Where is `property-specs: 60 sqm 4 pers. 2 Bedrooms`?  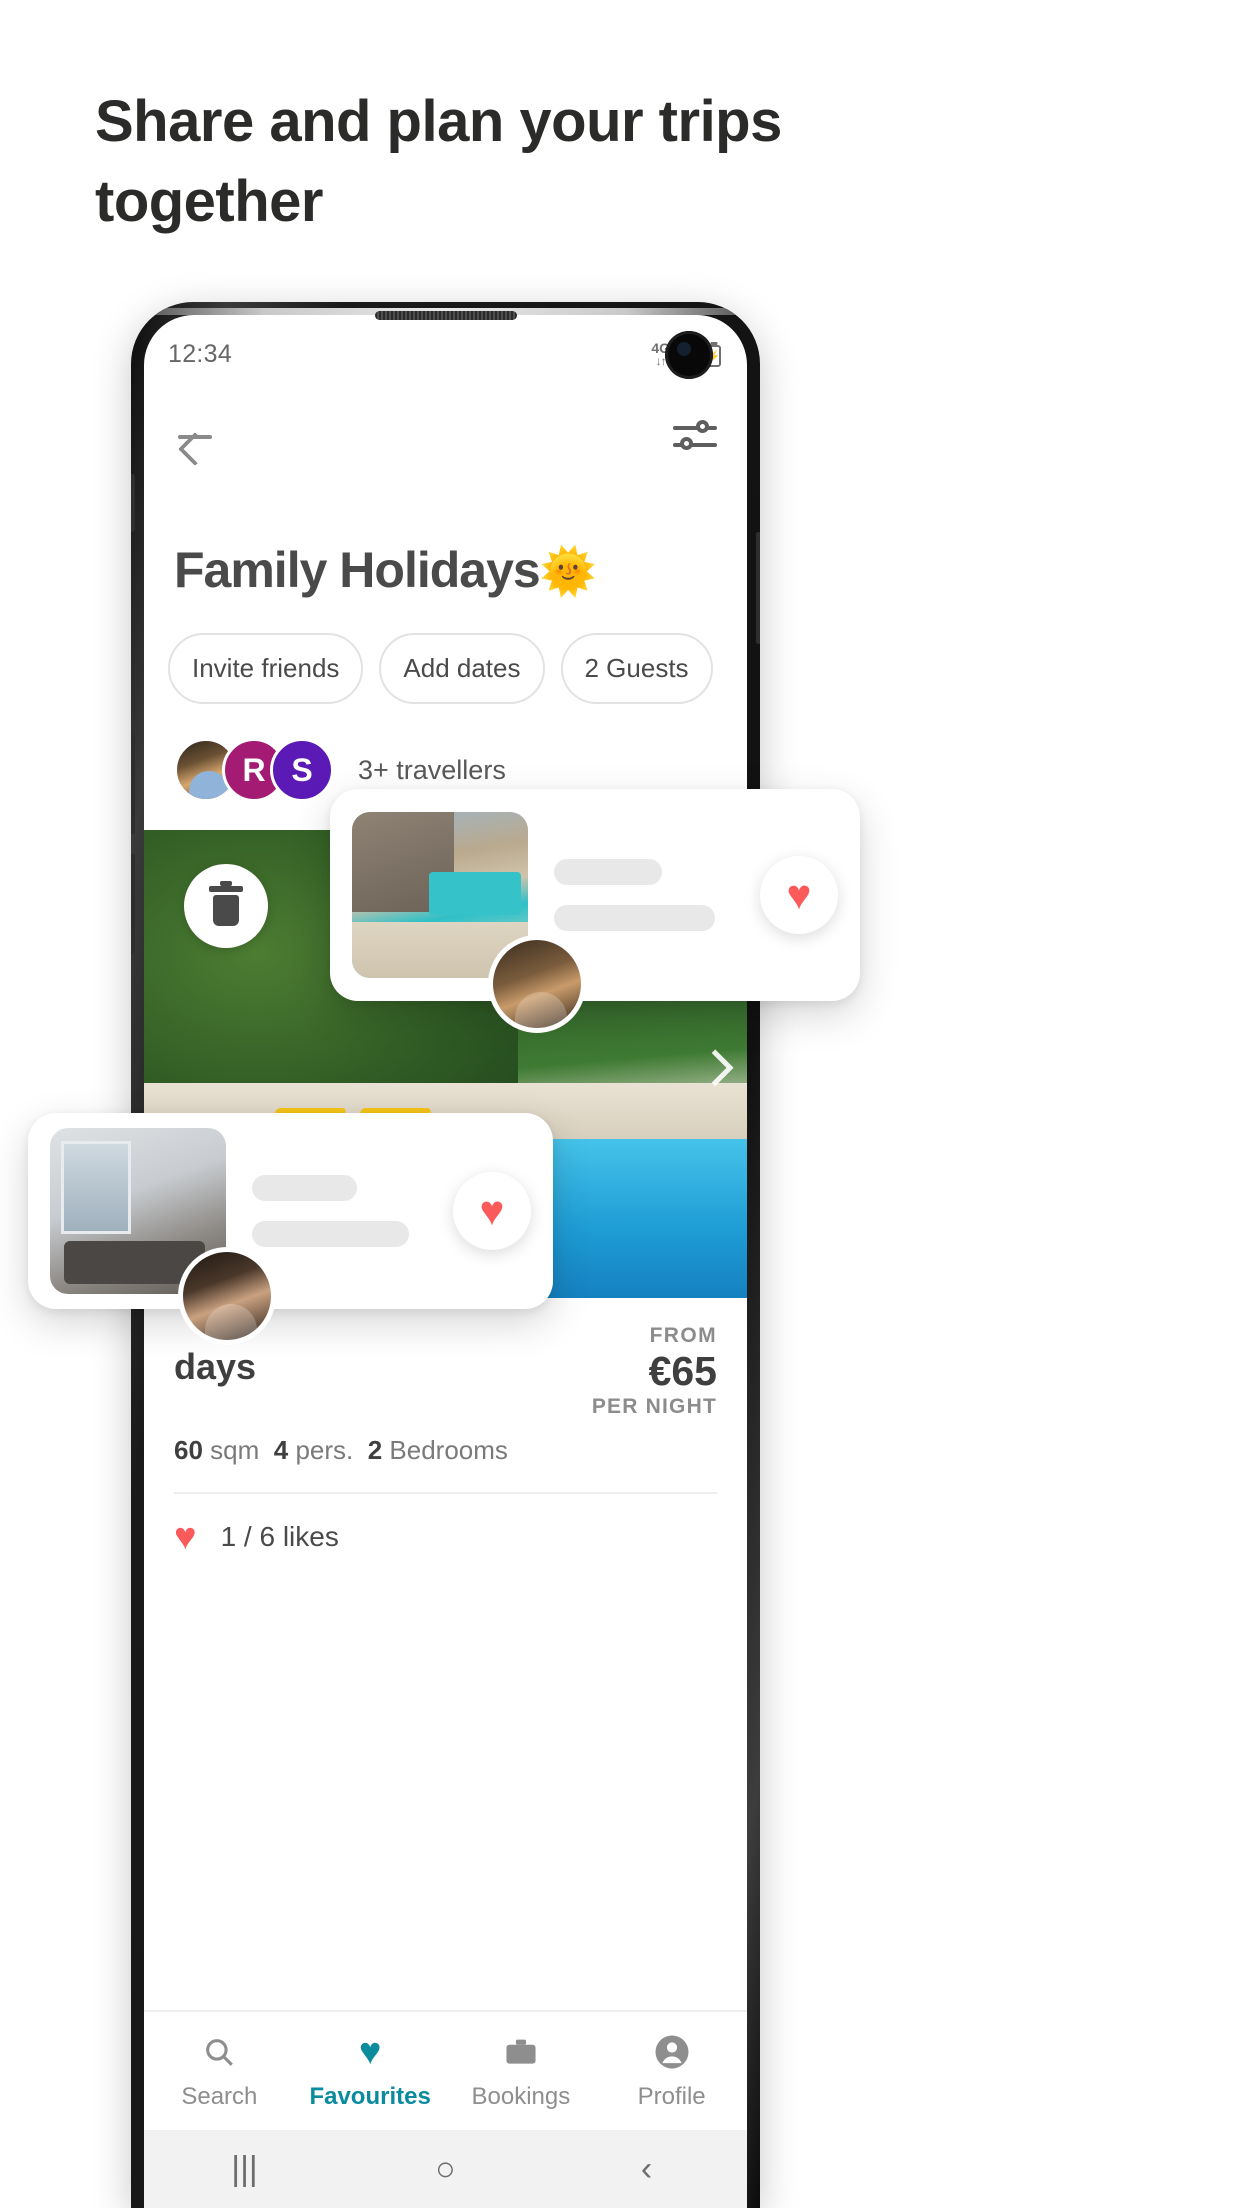
property-specs: 60 sqm 4 pers. 2 Bedrooms is located at coordinates (445, 1442).